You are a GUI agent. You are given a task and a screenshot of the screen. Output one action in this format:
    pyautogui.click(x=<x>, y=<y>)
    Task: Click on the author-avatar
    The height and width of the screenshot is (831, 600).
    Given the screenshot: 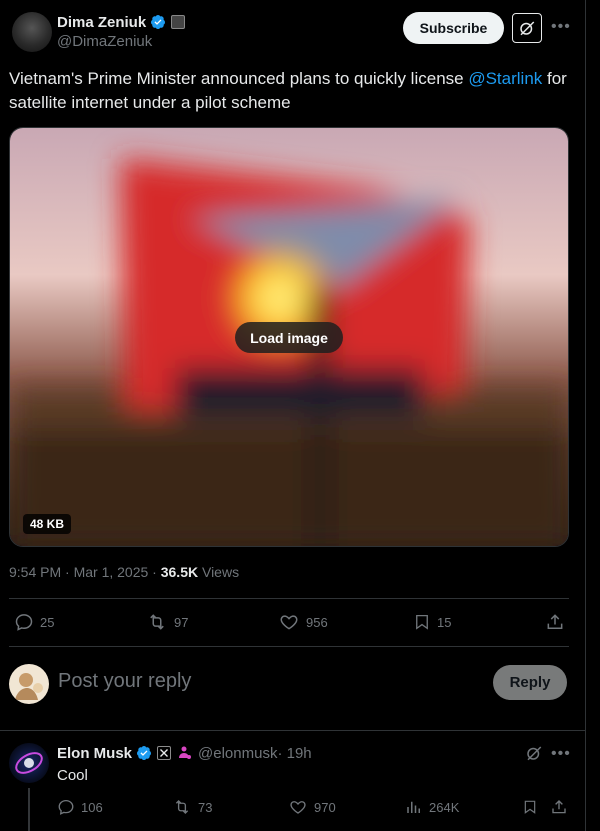 What is the action you would take?
    pyautogui.click(x=32, y=32)
    